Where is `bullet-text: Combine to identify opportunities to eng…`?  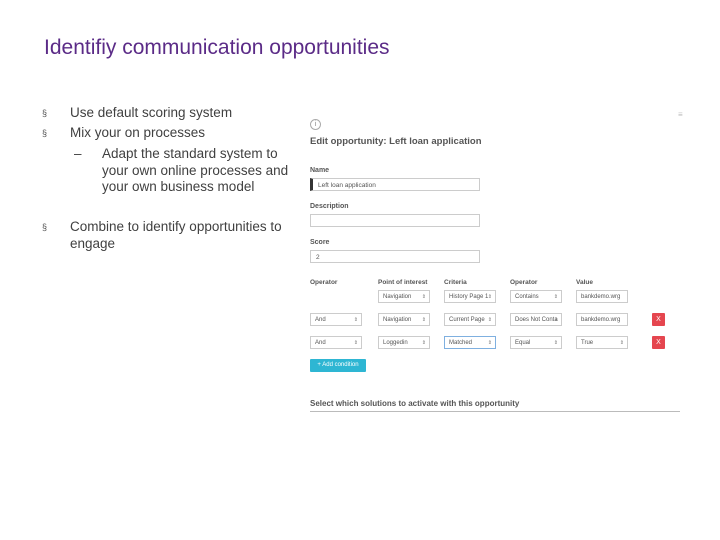
bullet-text: Combine to identify opportunities to eng… is located at coordinates (176, 235).